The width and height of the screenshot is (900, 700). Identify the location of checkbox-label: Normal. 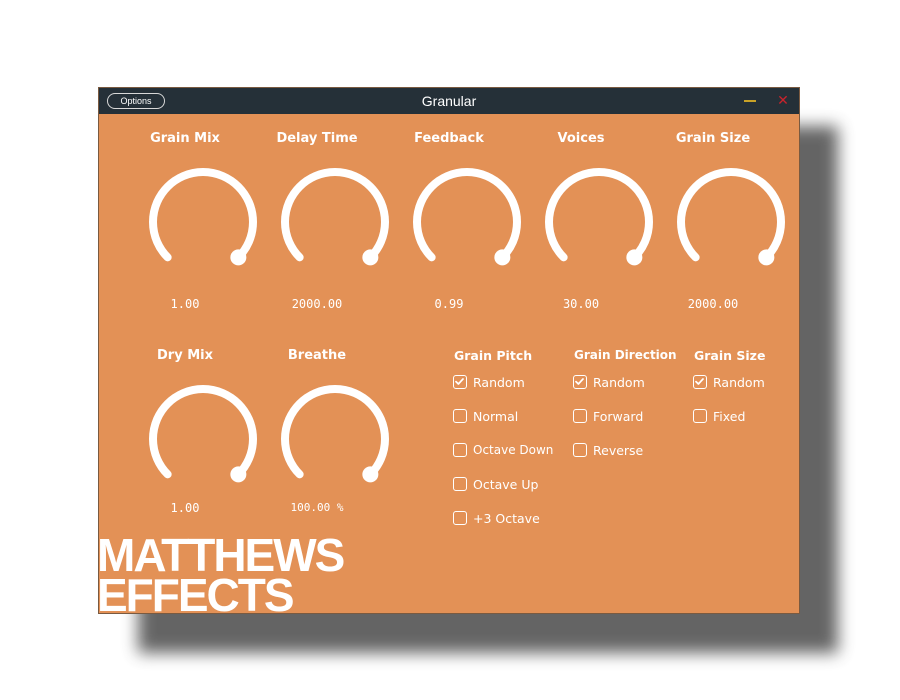
(496, 416).